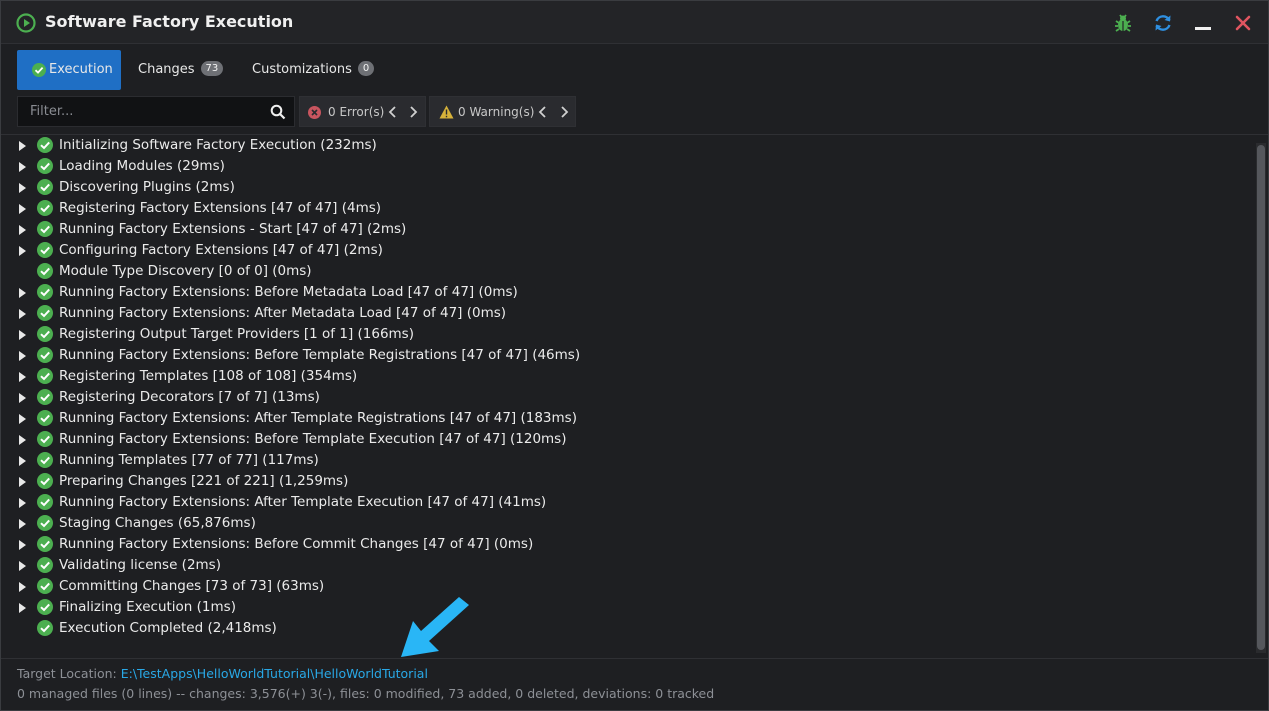 This screenshot has height=711, width=1269. I want to click on step-row: Finalizing Execution (1ms), so click(621, 607).